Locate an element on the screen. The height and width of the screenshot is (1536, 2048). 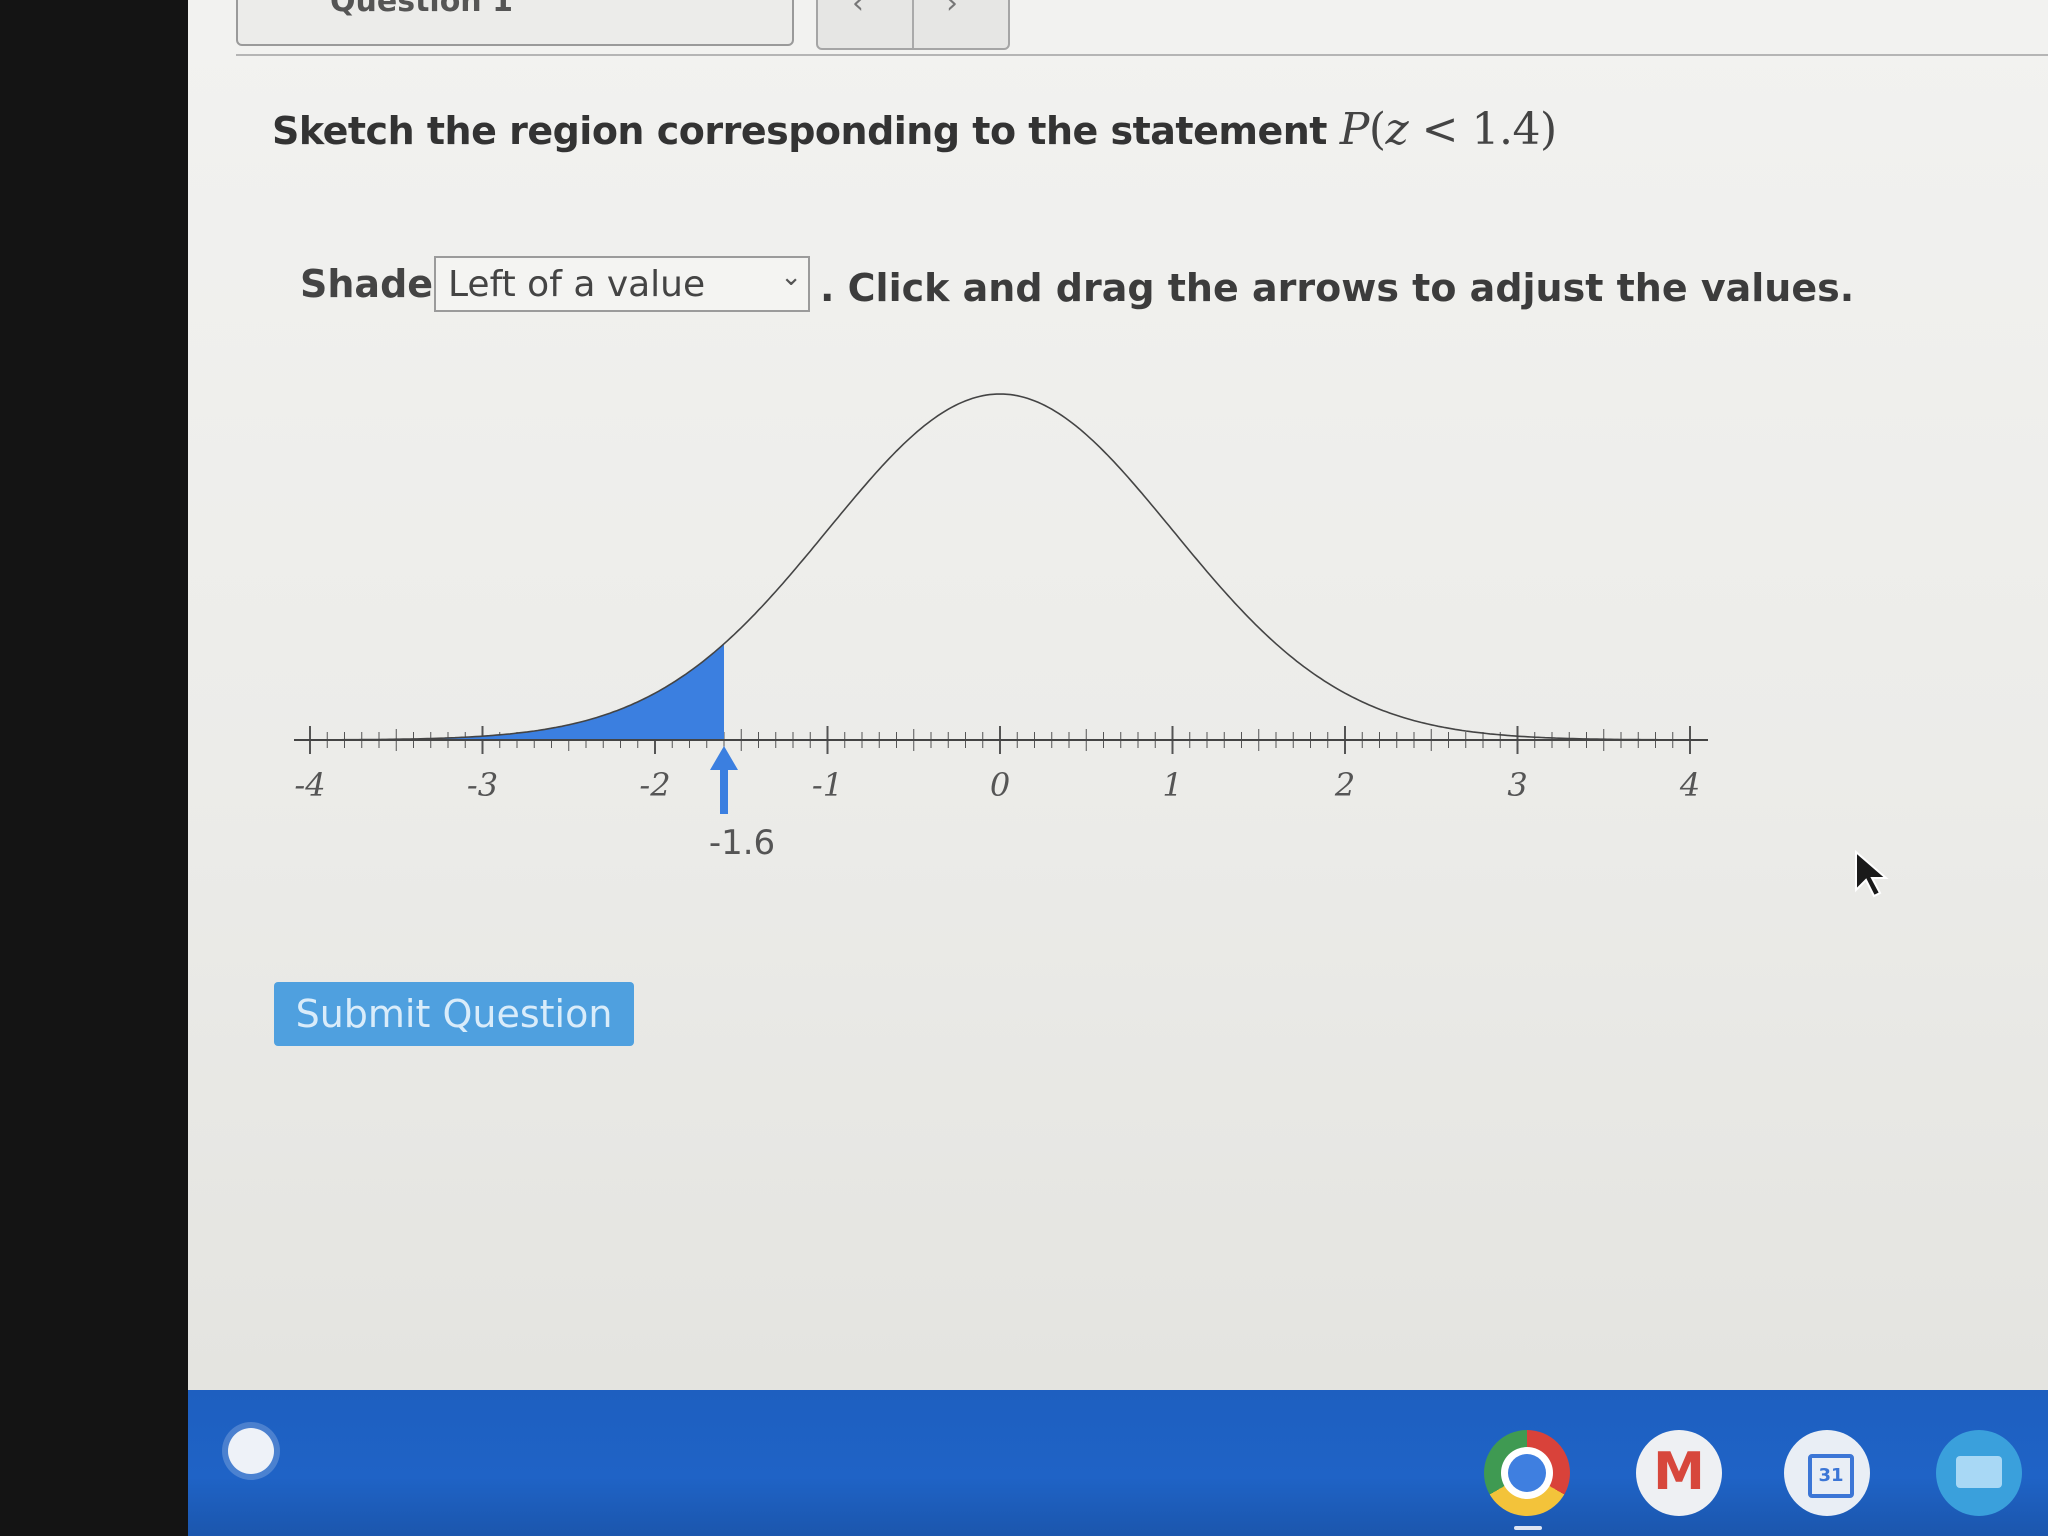
calendar-icon: 31 is located at coordinates (1827, 1473).